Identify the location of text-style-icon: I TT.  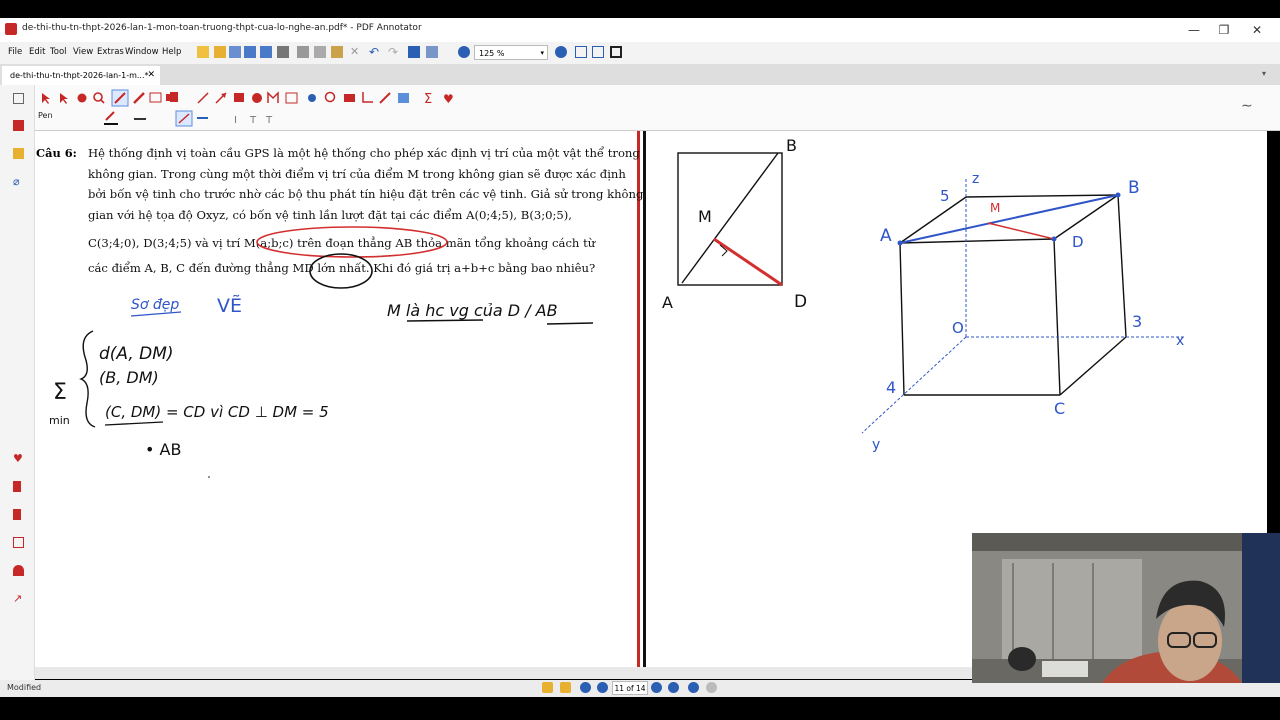
(253, 120).